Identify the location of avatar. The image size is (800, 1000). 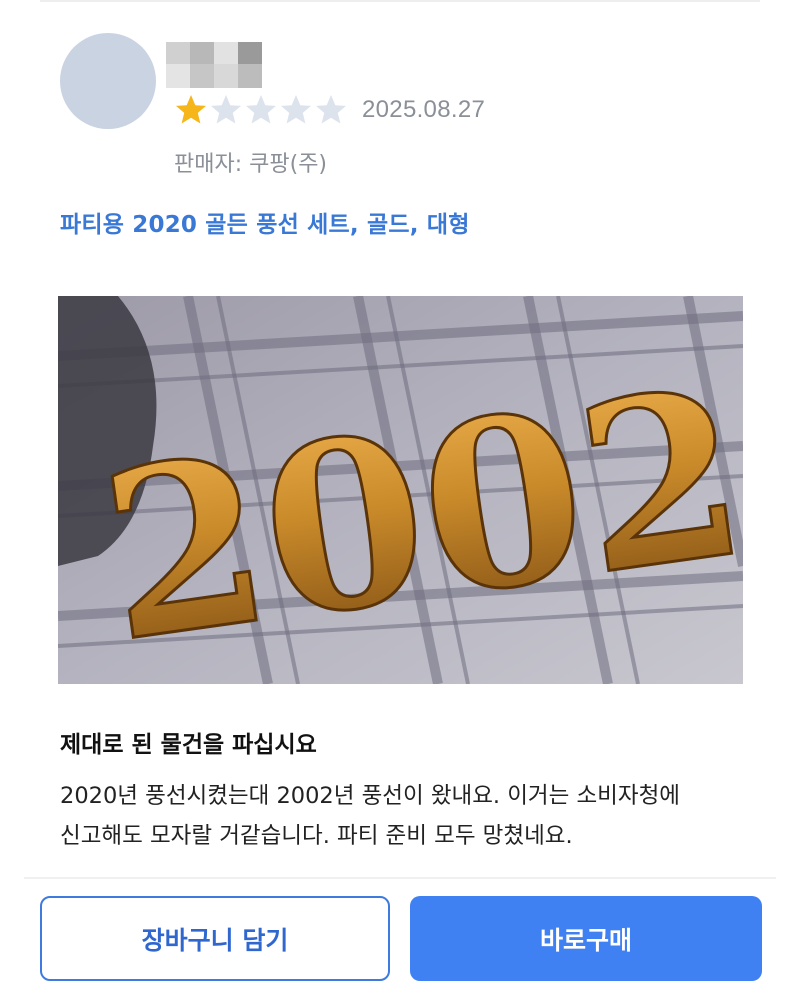
(108, 81).